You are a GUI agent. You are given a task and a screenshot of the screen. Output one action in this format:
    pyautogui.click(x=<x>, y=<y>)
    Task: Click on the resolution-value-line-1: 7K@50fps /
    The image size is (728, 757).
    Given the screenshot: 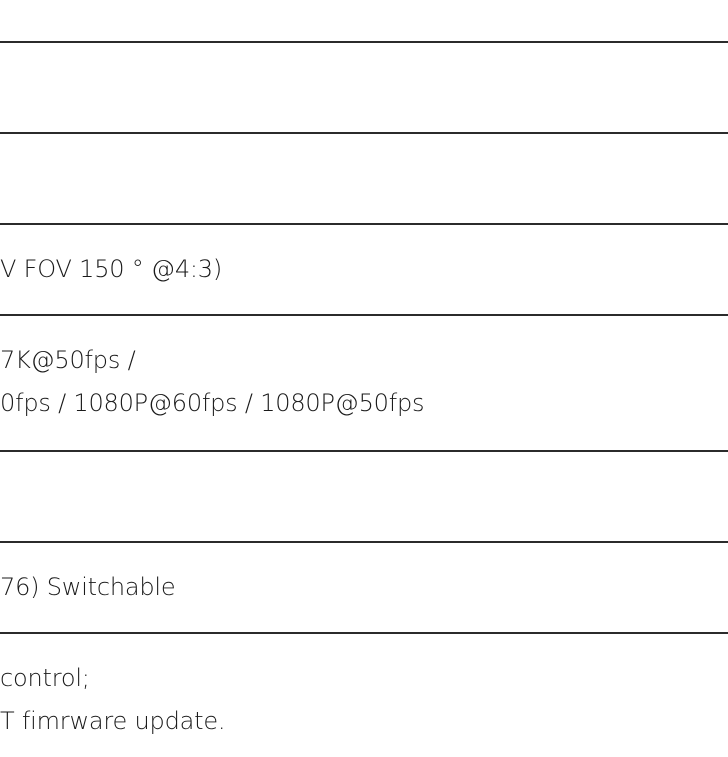 What is the action you would take?
    pyautogui.click(x=68, y=360)
    